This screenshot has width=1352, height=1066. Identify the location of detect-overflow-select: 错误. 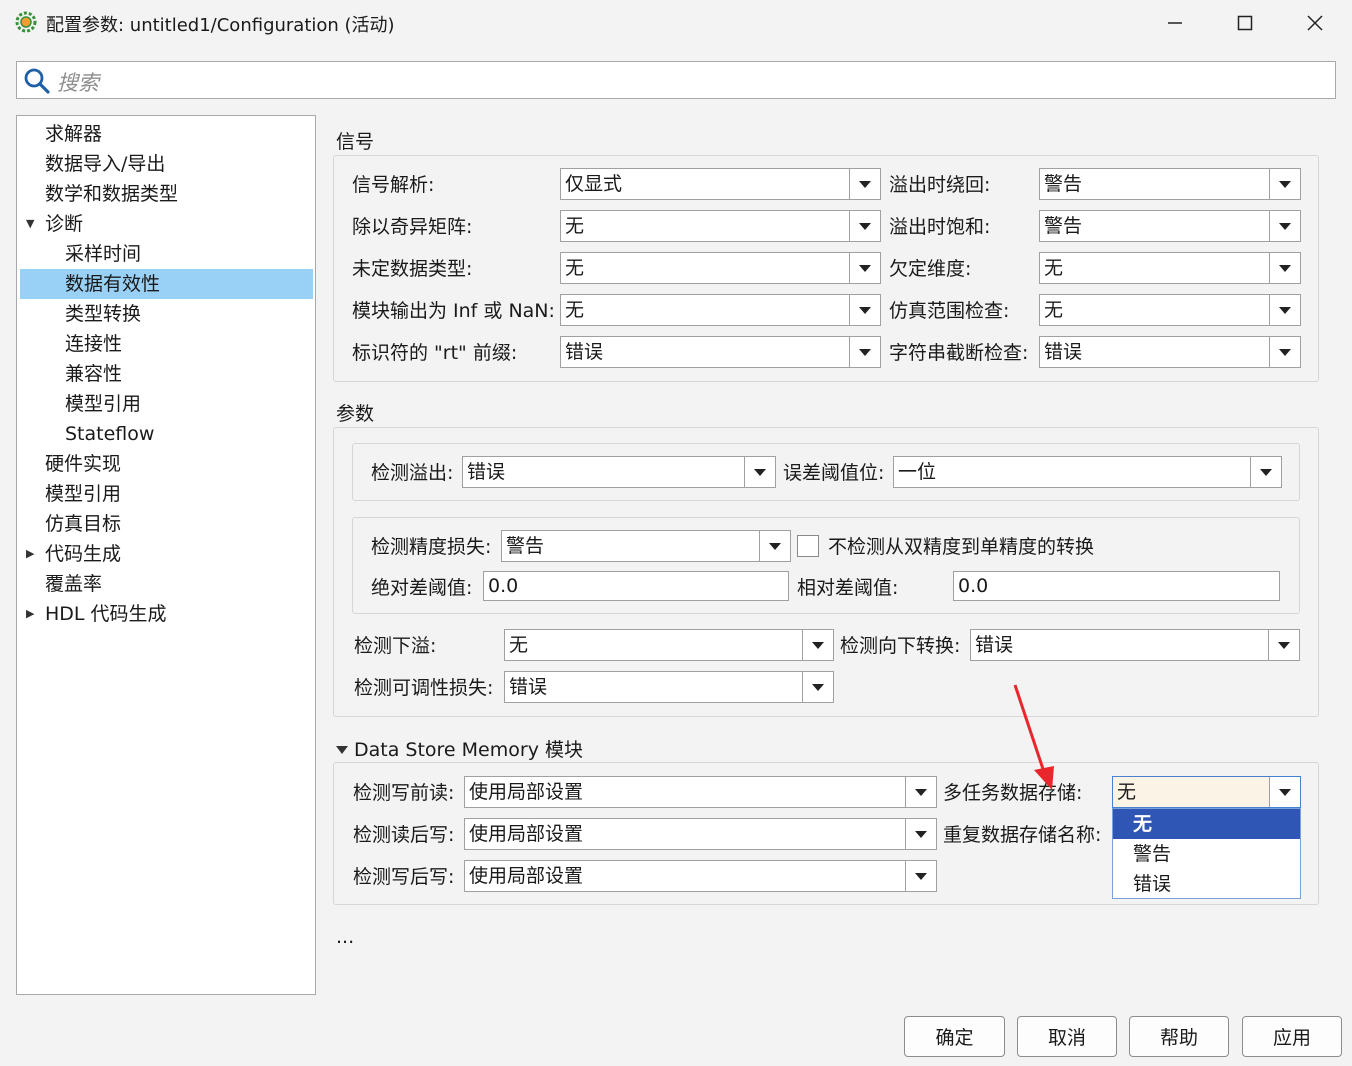
(619, 472).